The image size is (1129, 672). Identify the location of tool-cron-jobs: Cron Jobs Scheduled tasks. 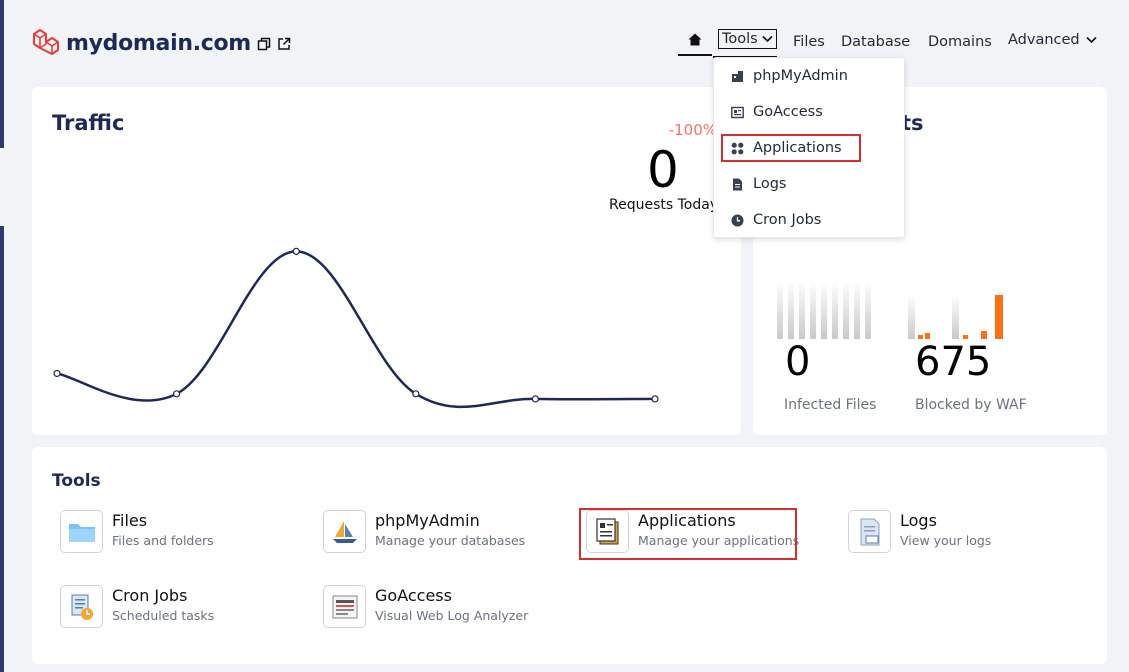
(137, 606).